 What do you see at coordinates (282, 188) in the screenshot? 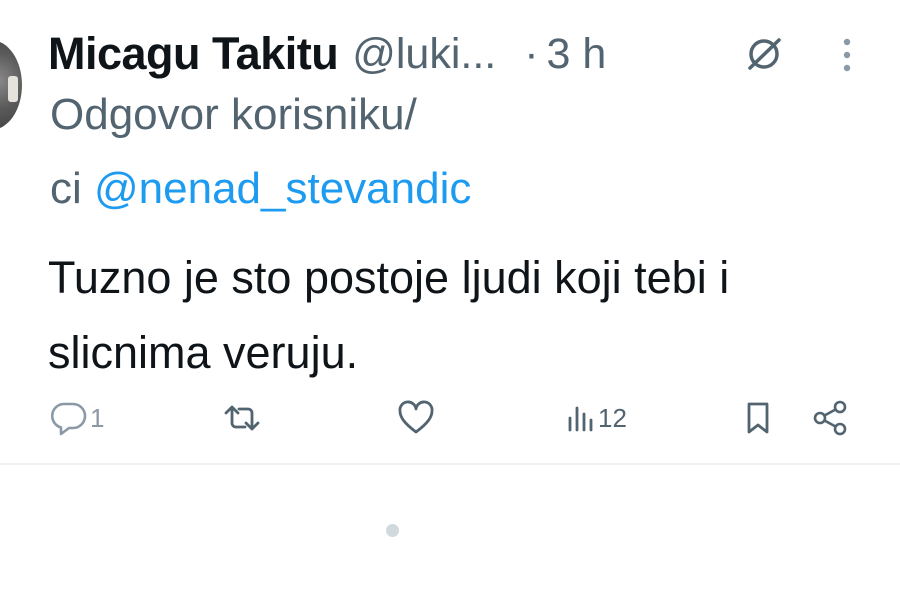
I see `reply-mention-link: @nenad_stevandic` at bounding box center [282, 188].